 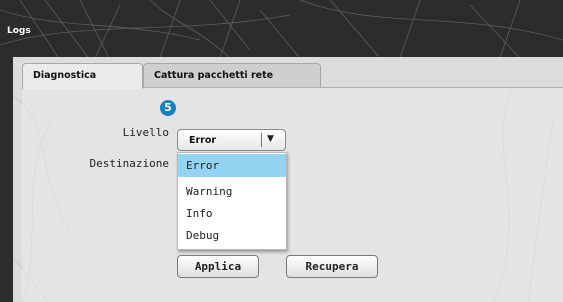 I want to click on level-select-value: Error, so click(x=203, y=140).